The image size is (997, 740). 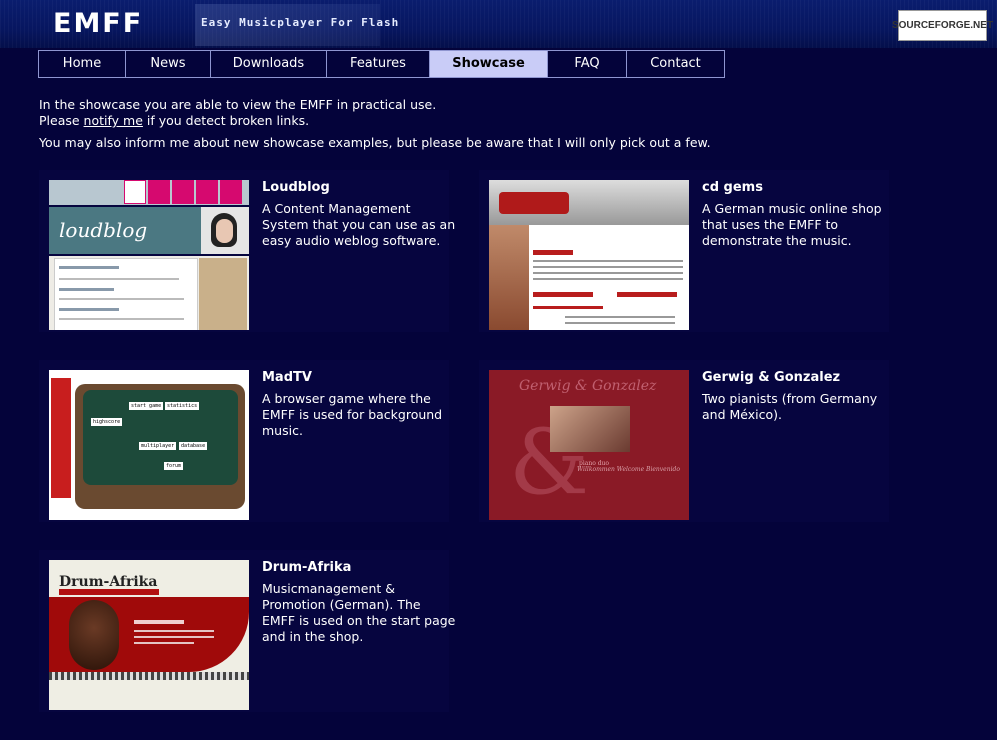 I want to click on card-title: Drum-Afrika, so click(x=306, y=567).